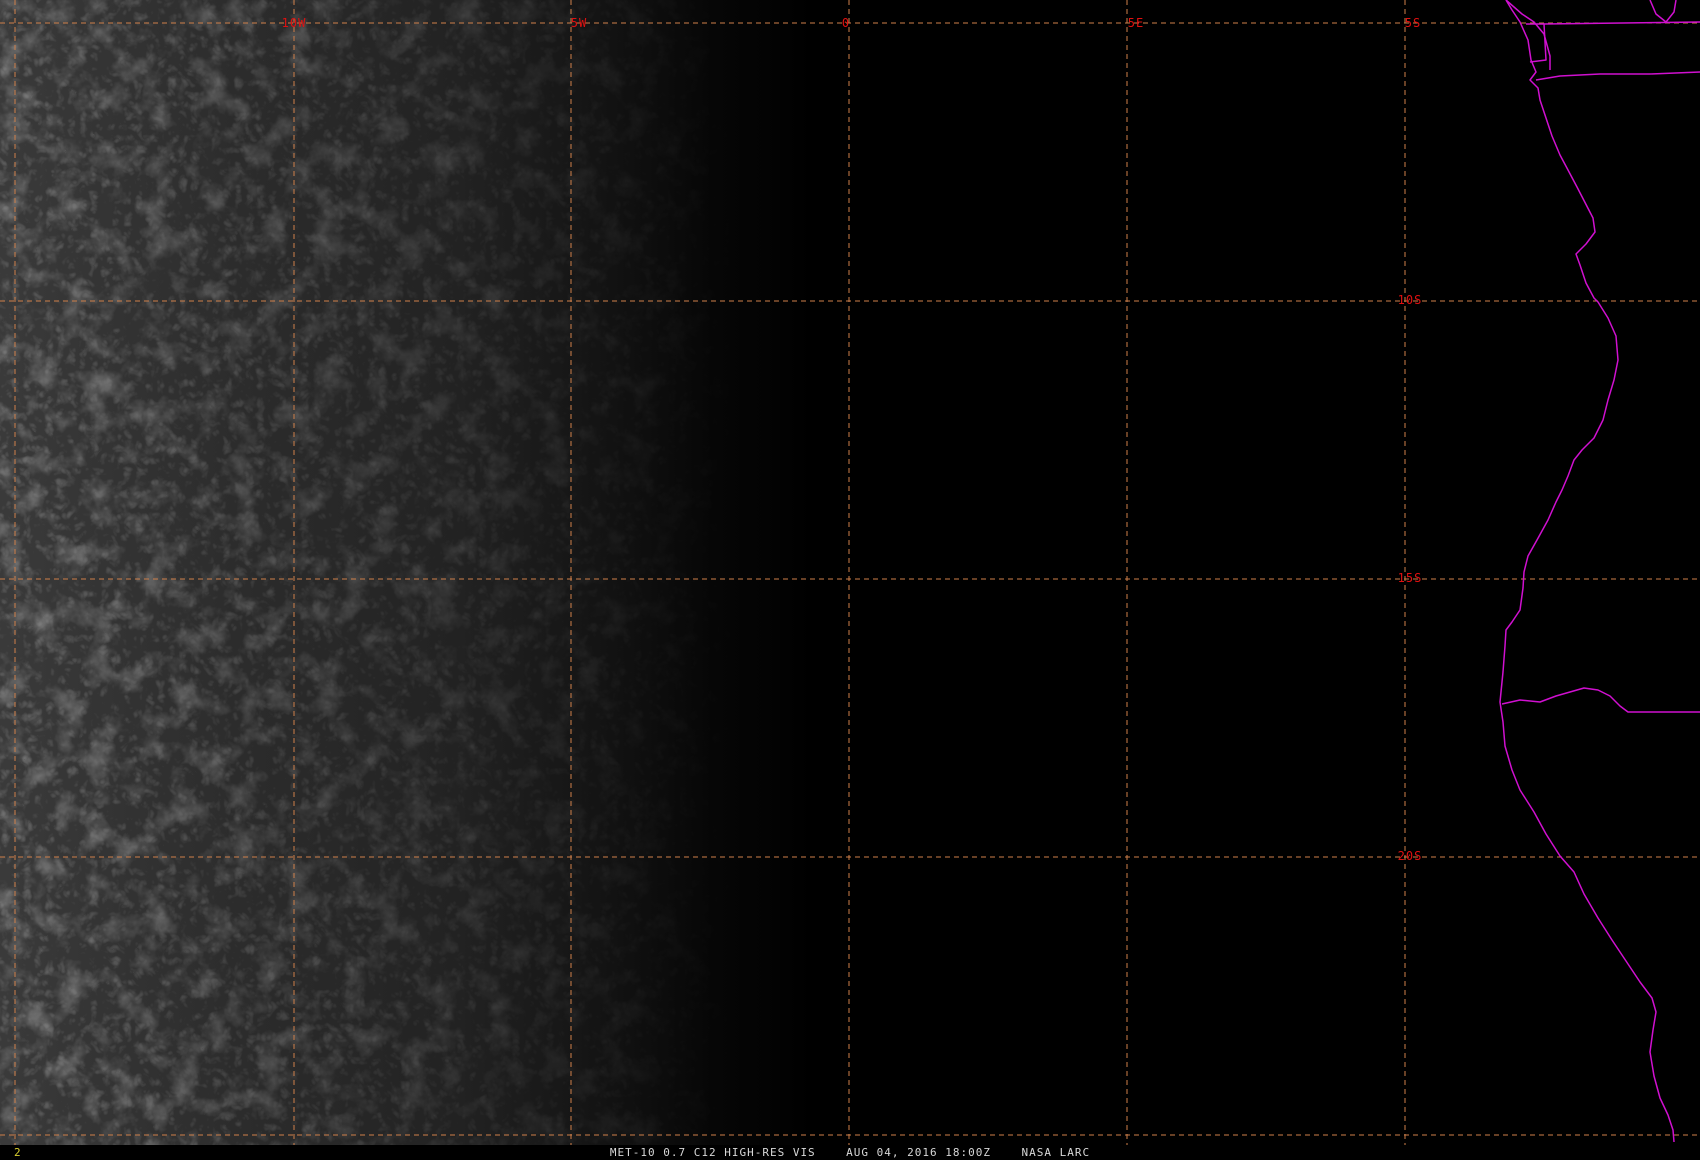 This screenshot has height=1160, width=1700. Describe the element at coordinates (1617, 76) in the screenshot. I see `border-angola-drc` at that location.